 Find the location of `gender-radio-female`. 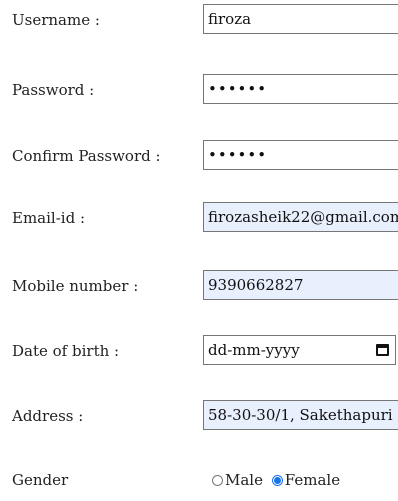

gender-radio-female is located at coordinates (277, 480).